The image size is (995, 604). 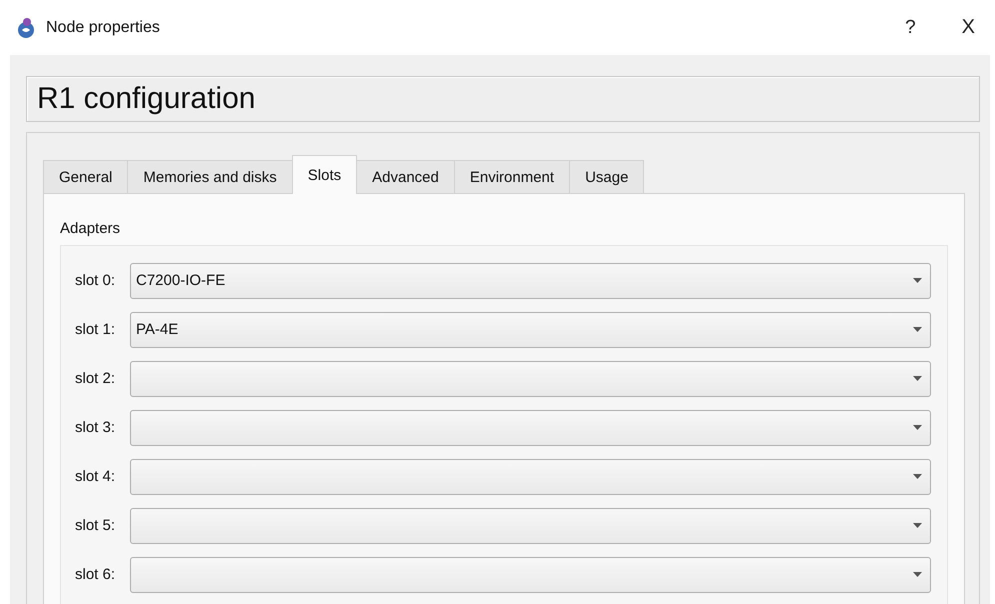 I want to click on tab: Advanced, so click(x=405, y=176).